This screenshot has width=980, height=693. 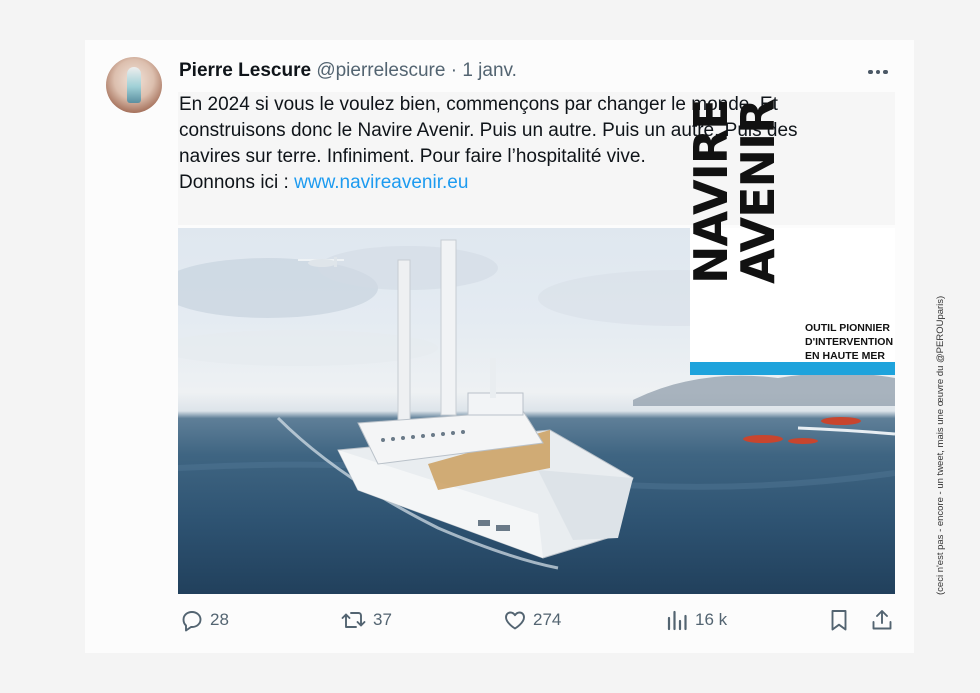 I want to click on views-count: 16 k, so click(x=711, y=619).